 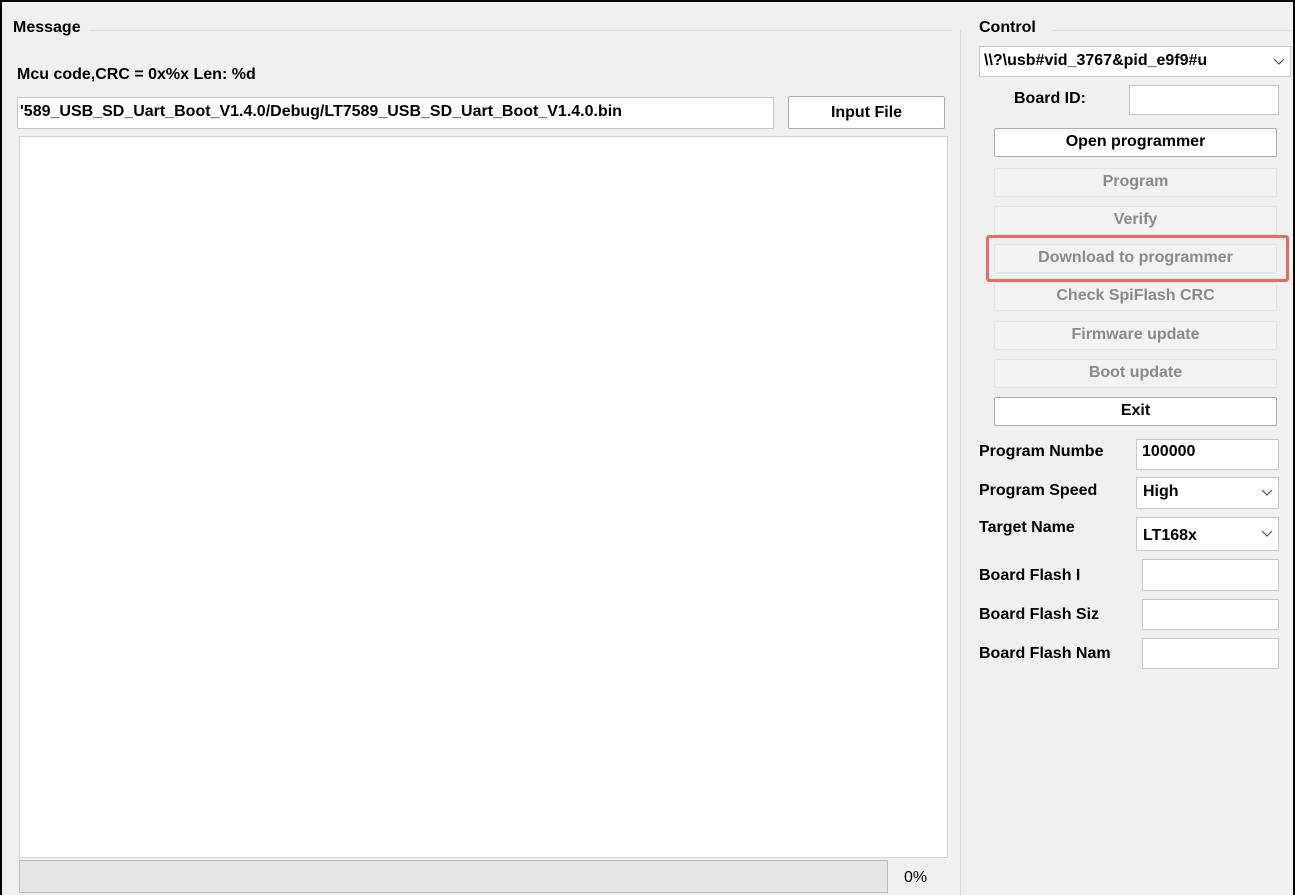 What do you see at coordinates (1204, 100) in the screenshot?
I see `board-id-field` at bounding box center [1204, 100].